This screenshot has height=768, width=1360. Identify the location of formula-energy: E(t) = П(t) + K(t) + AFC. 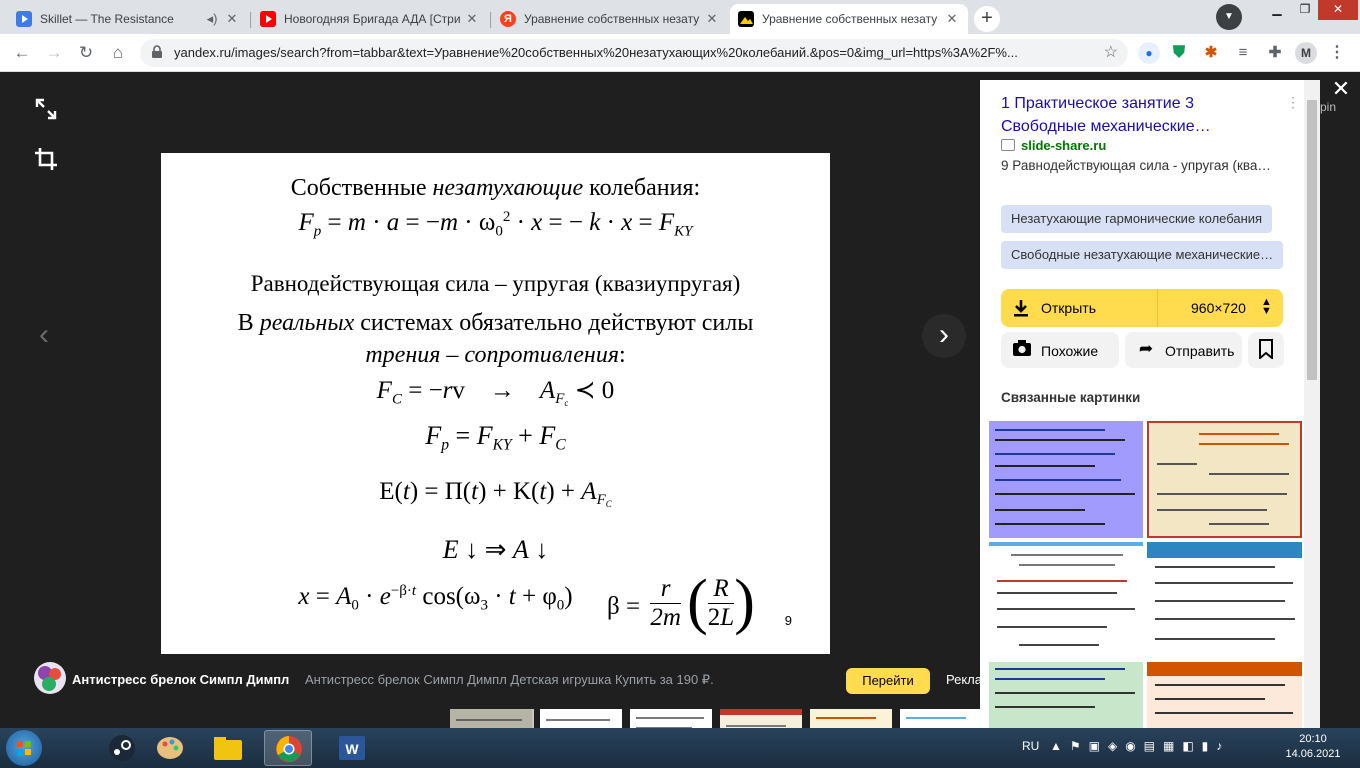
(495, 494).